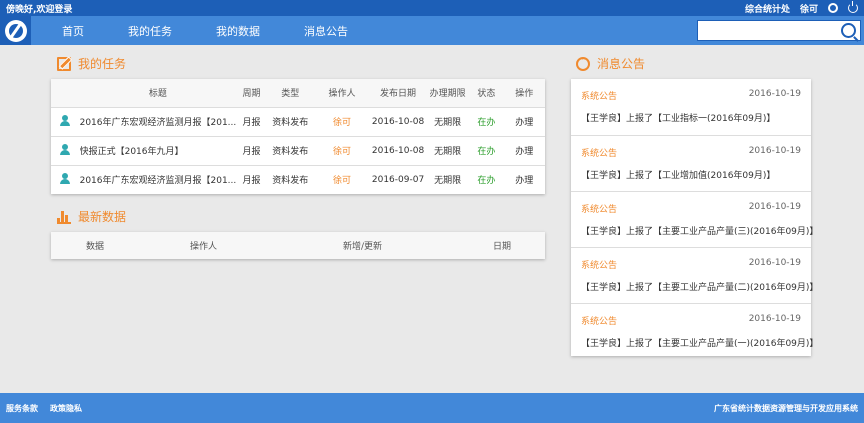 Image resolution: width=864 pixels, height=423 pixels. I want to click on col-type: 类型, so click(290, 93).